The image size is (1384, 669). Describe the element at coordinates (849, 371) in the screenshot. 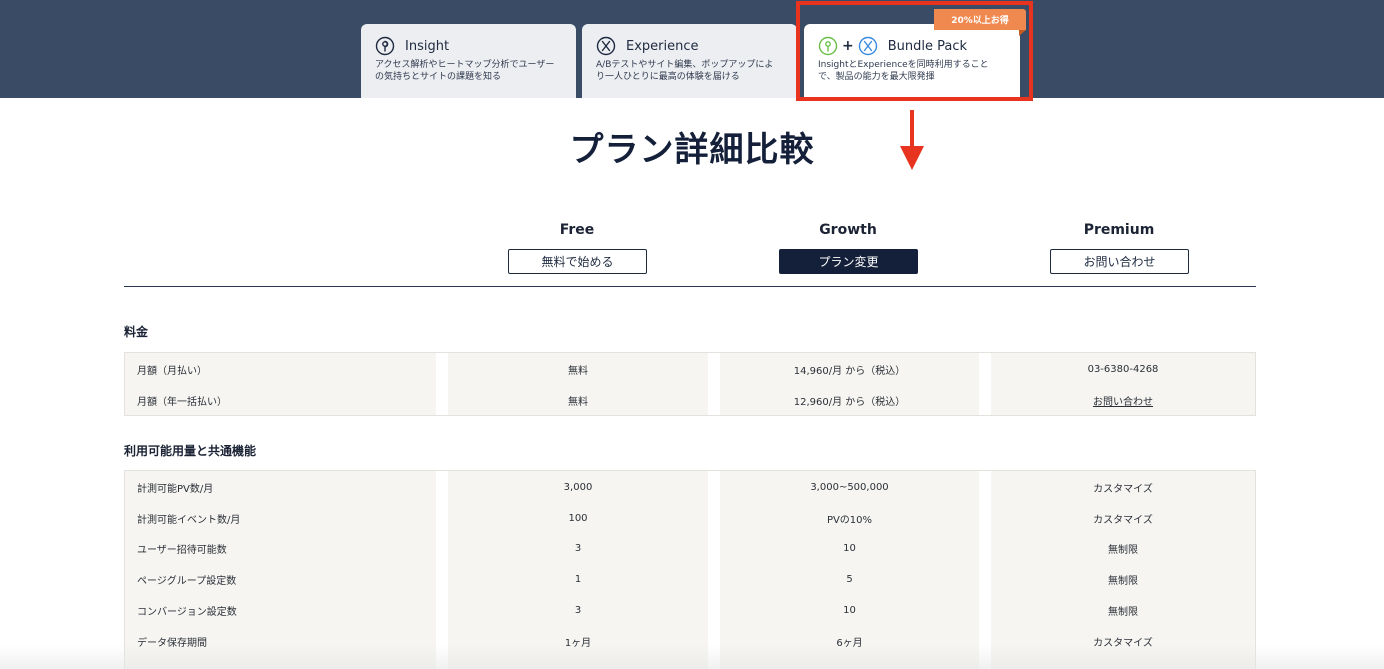

I see `growth-value: 14,960/月 から（税込）` at that location.